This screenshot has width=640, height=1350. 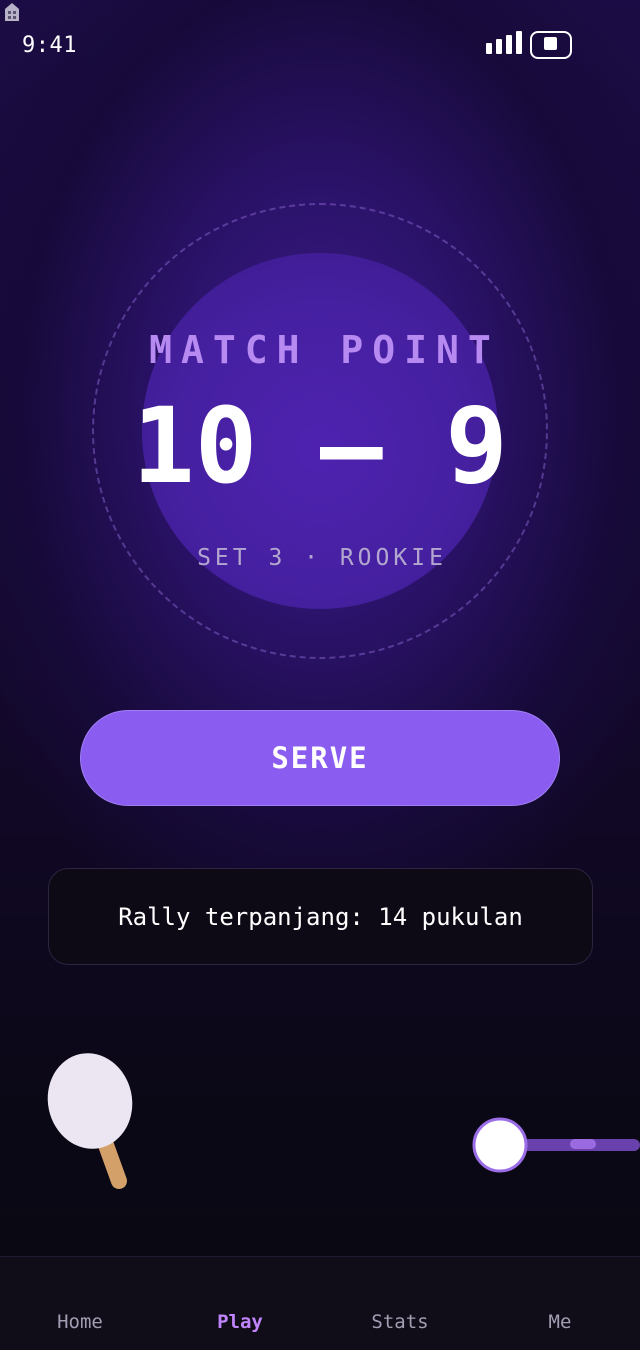 I want to click on rally-card: Rally terpanjang: 14 pukulan, so click(x=320, y=916).